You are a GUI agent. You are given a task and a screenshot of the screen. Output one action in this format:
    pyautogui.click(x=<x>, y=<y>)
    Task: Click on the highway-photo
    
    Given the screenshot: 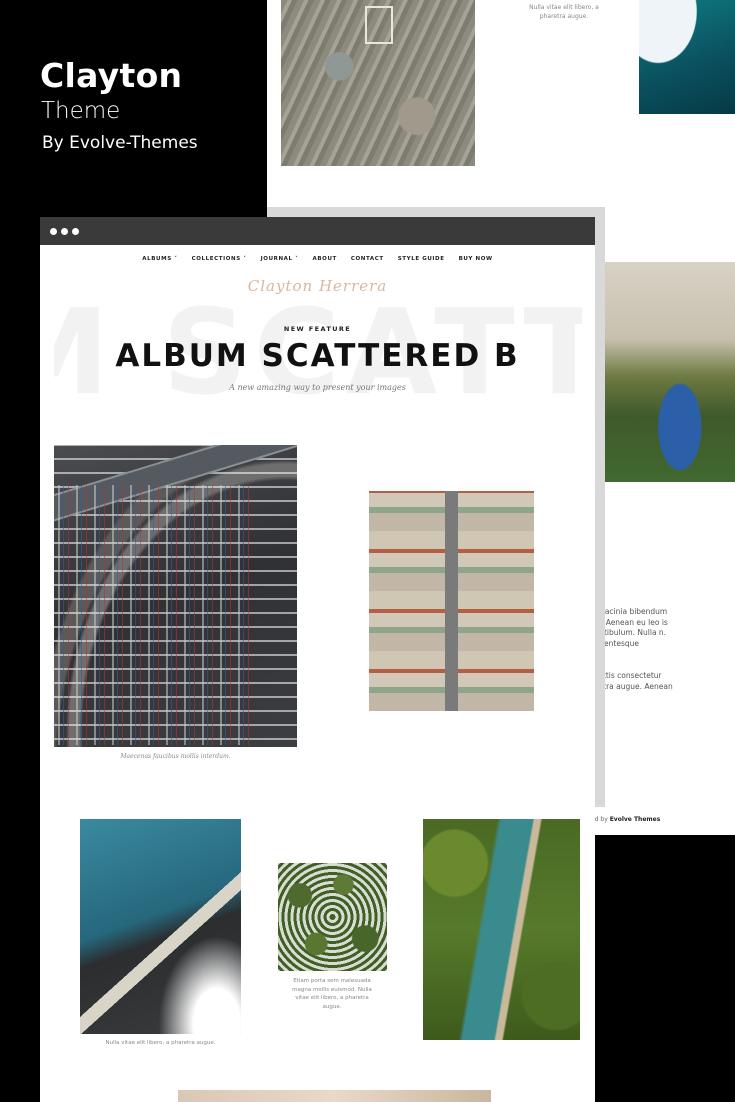 What is the action you would take?
    pyautogui.click(x=175, y=596)
    